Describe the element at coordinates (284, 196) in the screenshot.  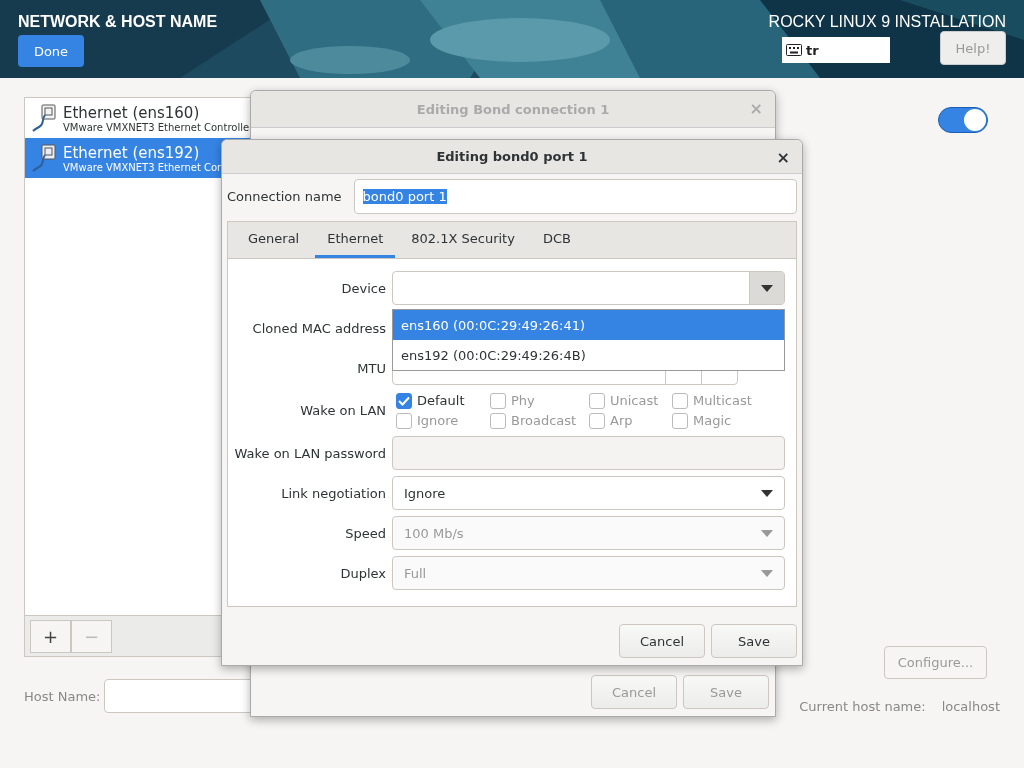
I see `connection-name-label: Connection name` at that location.